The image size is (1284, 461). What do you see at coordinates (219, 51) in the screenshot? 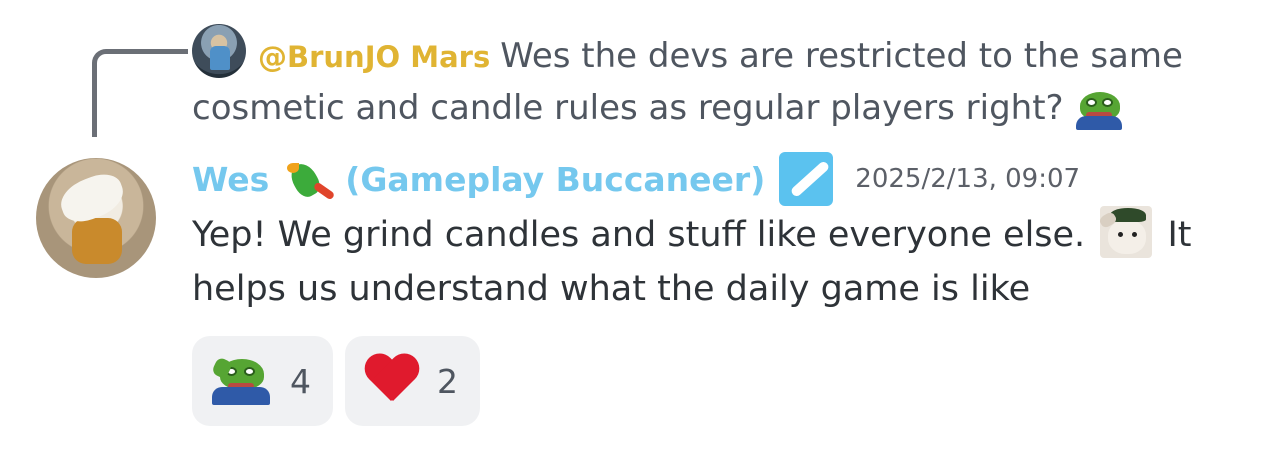
I see `reply-author-avatar` at bounding box center [219, 51].